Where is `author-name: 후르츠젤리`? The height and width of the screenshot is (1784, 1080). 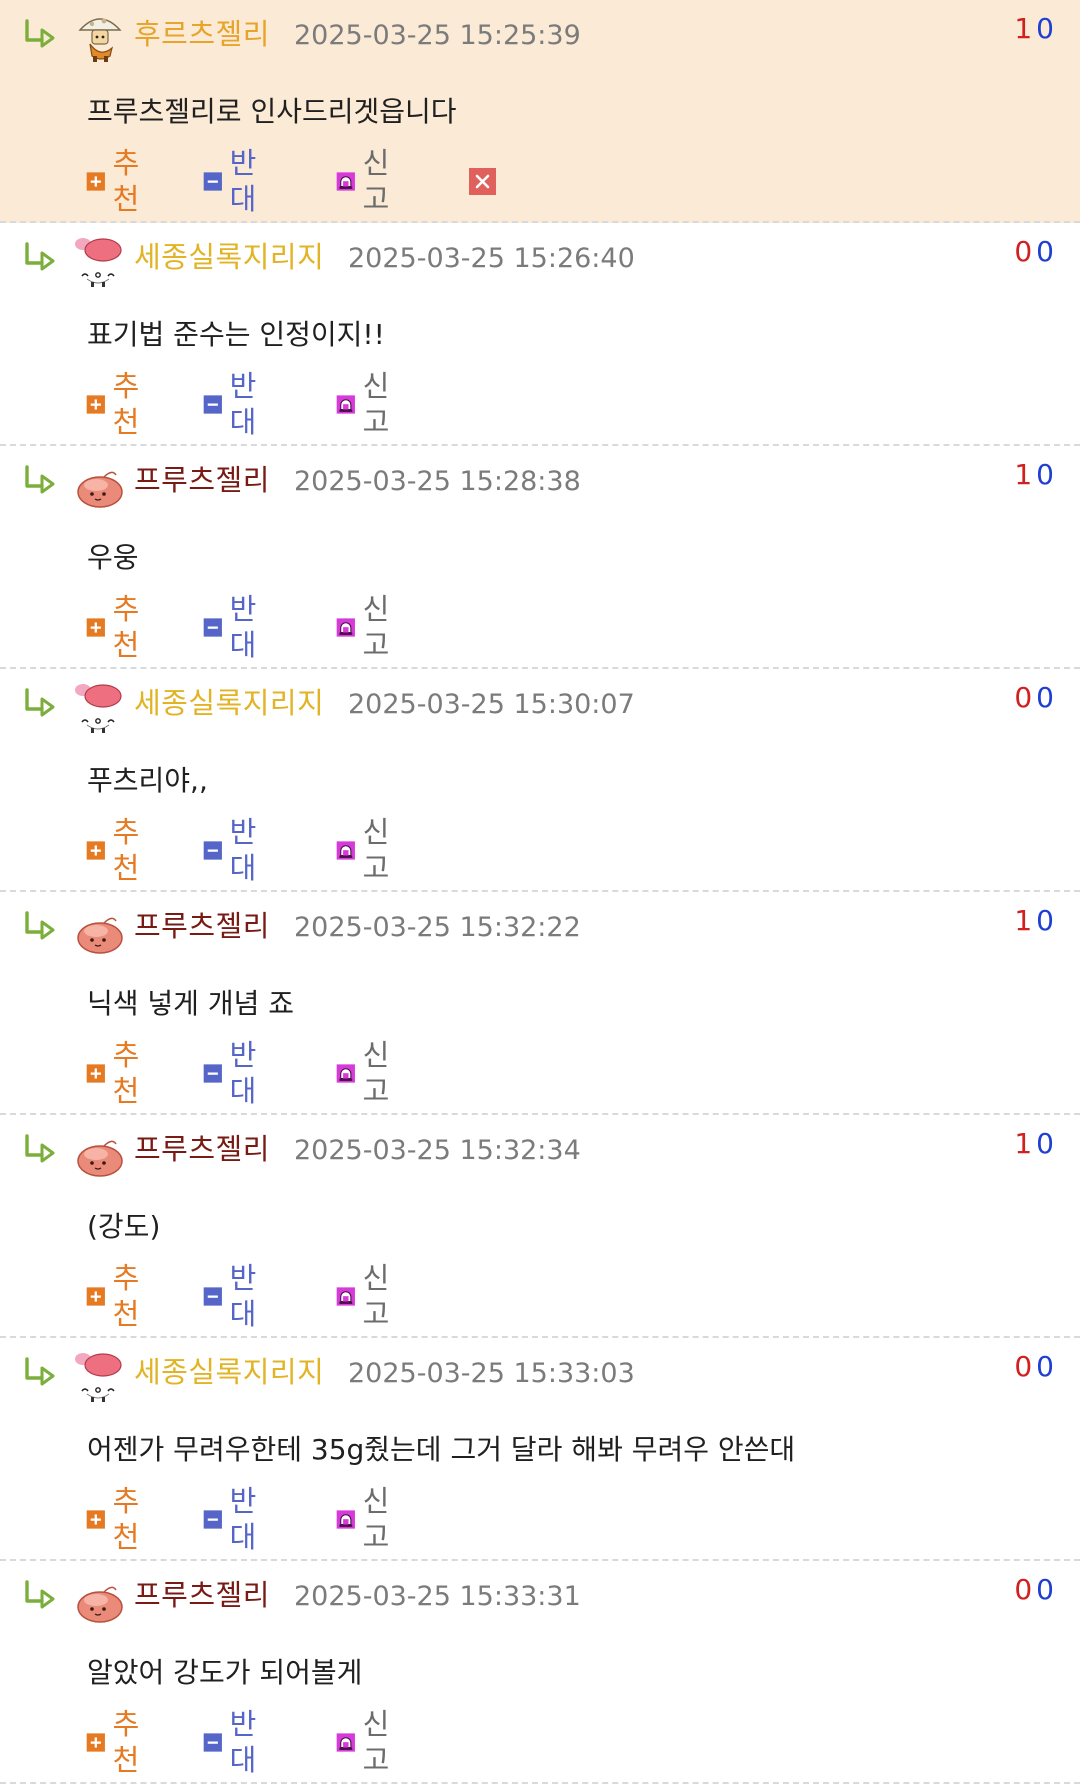
author-name: 후르츠젤리 is located at coordinates (202, 34).